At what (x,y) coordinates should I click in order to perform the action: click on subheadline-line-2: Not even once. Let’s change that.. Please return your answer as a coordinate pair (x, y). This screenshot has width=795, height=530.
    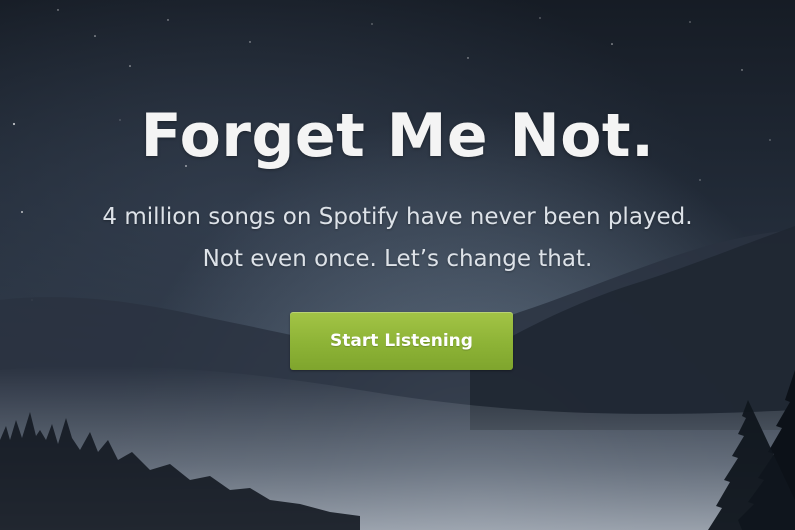
    Looking at the image, I should click on (397, 259).